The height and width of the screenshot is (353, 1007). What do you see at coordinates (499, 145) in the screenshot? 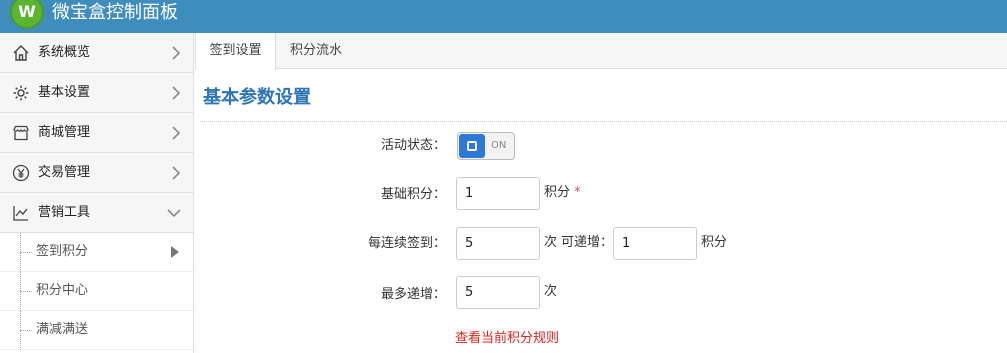
I see `toggle-on-text: ON` at bounding box center [499, 145].